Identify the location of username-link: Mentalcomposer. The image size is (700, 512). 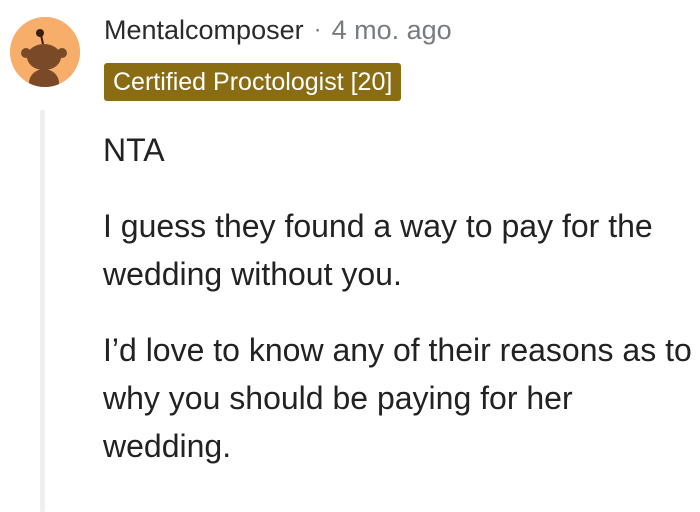
(204, 30).